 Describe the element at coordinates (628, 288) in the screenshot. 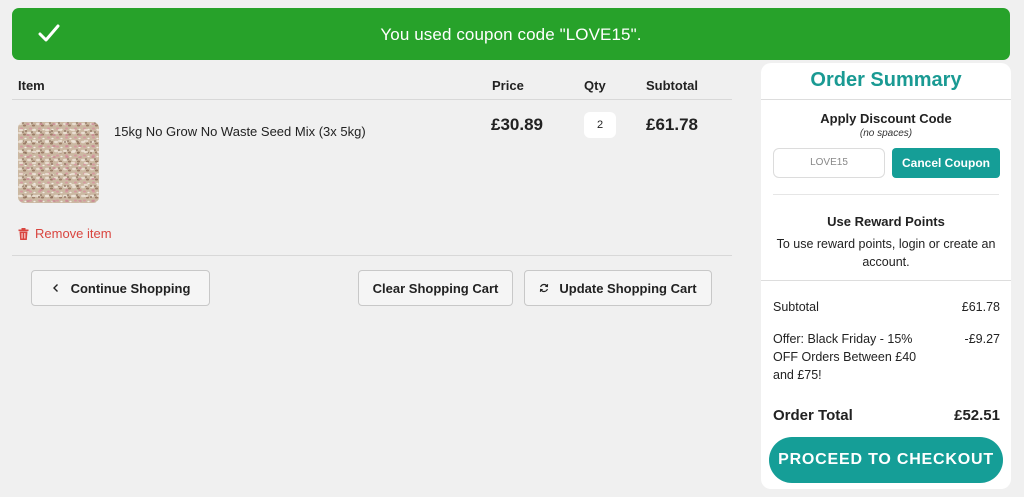

I see `update-cart-label: Update Shopping Cart` at that location.